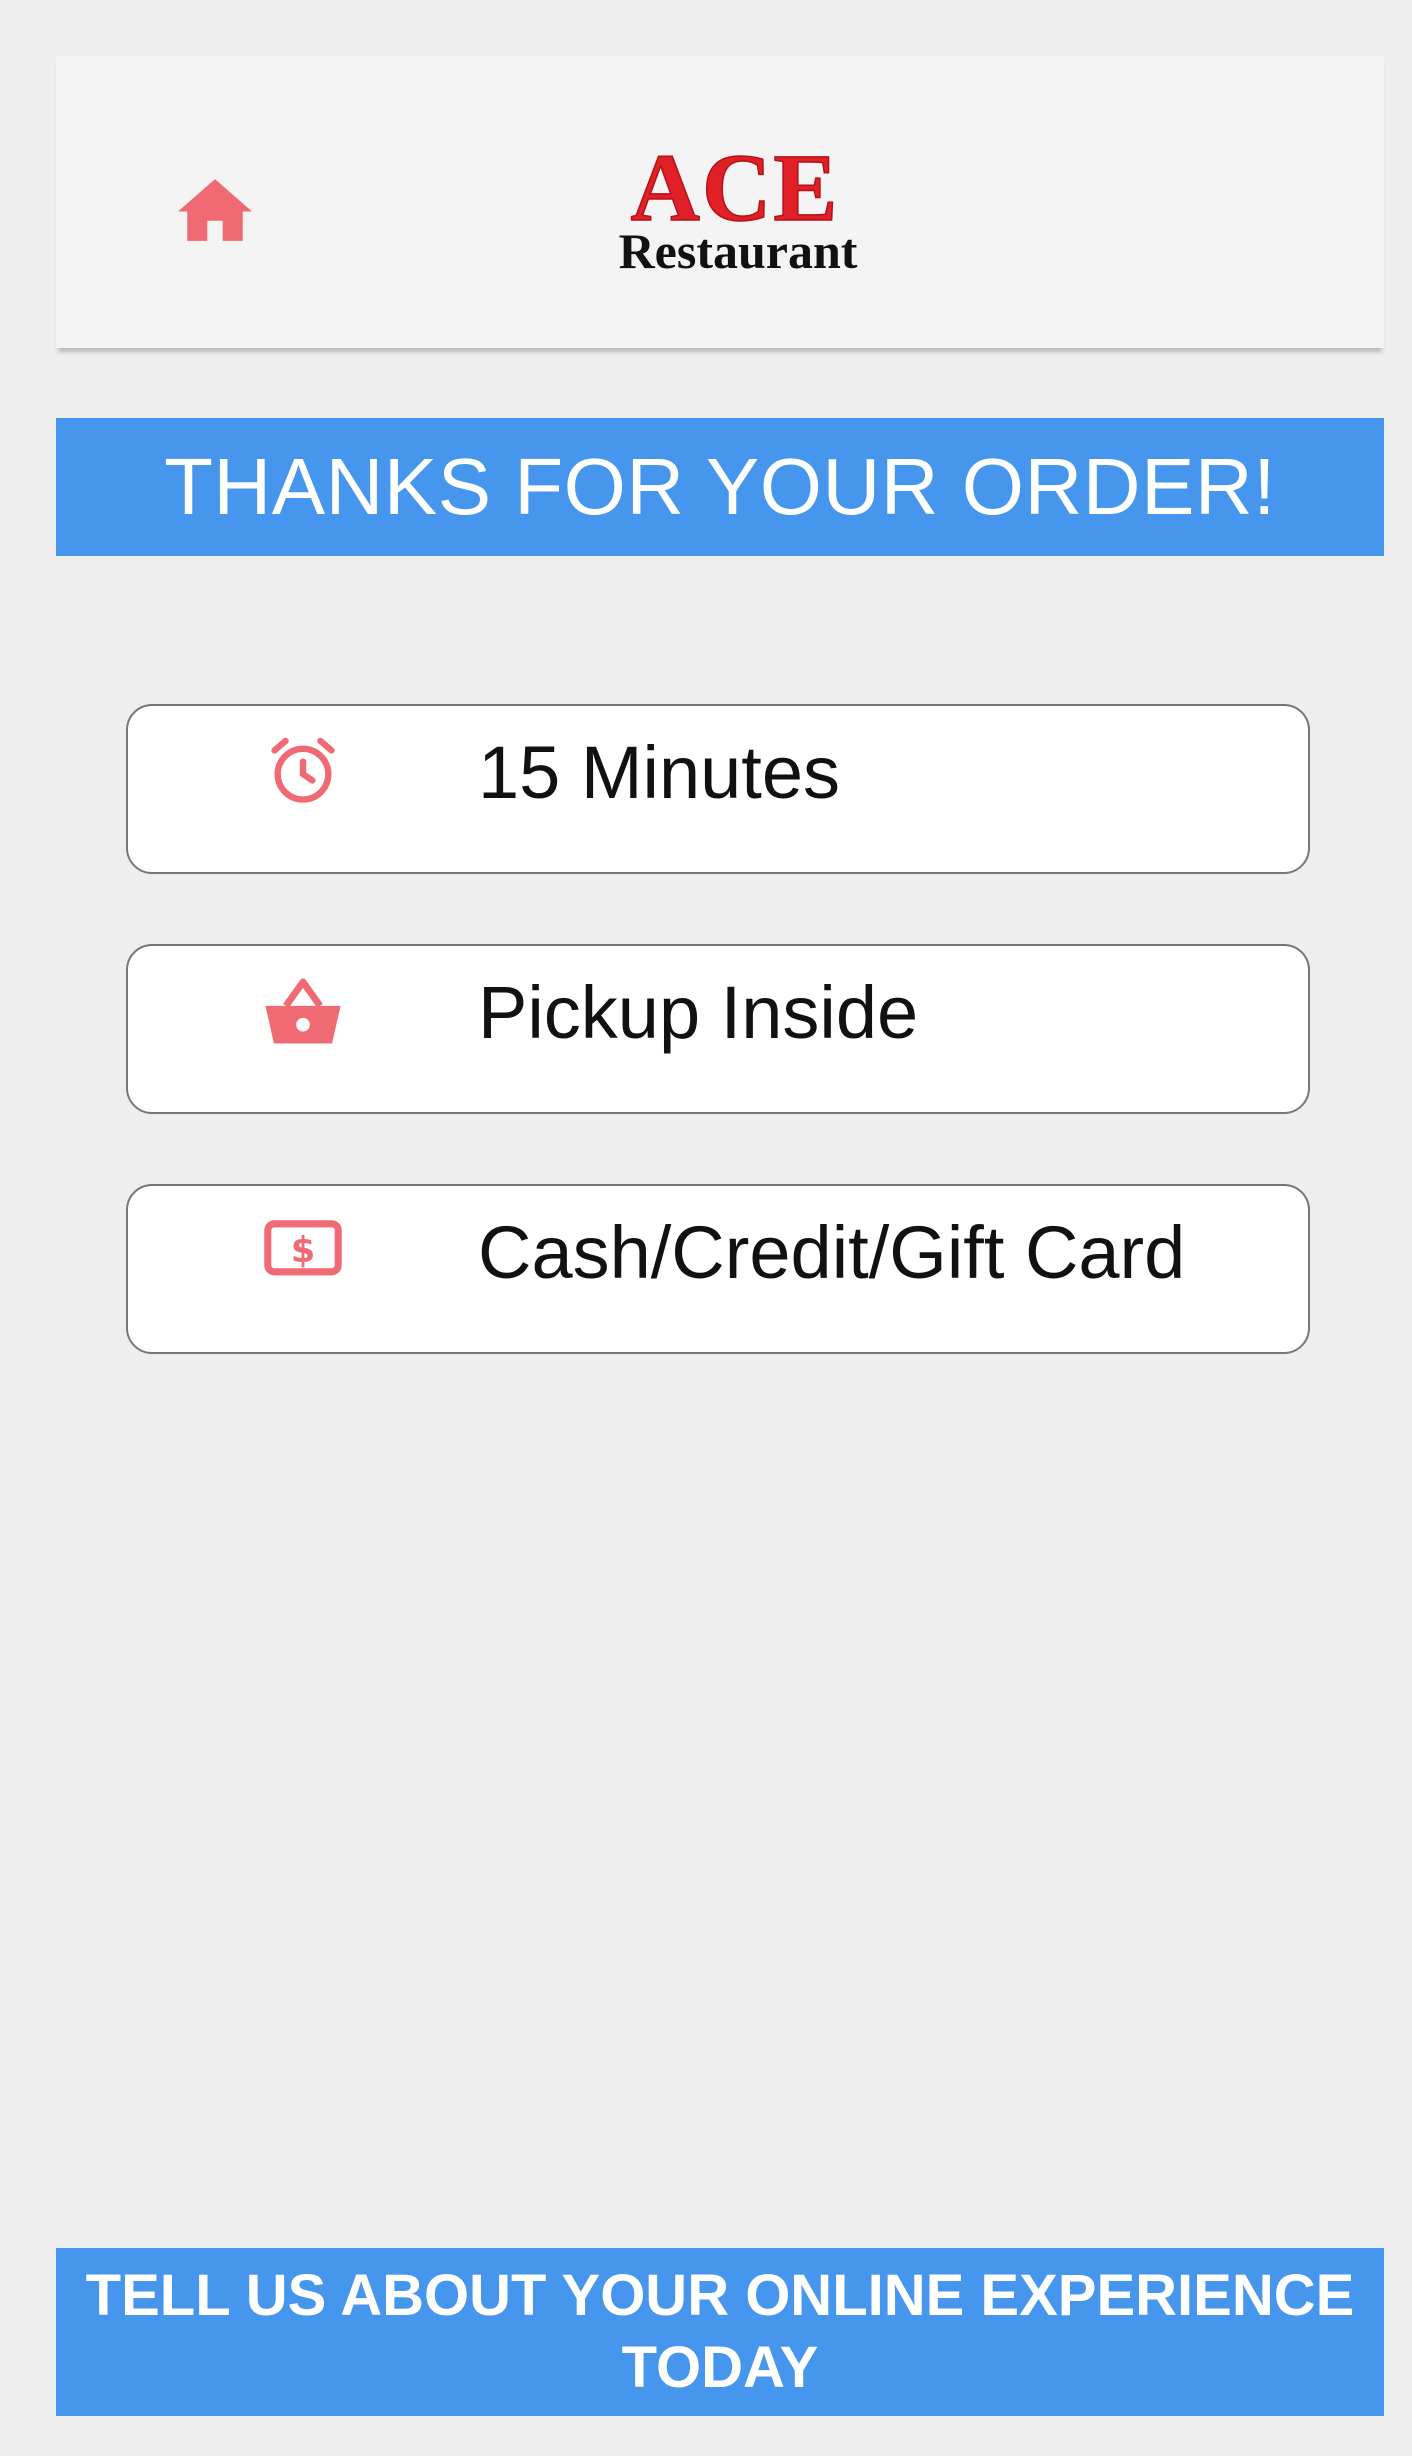 The height and width of the screenshot is (2456, 1412). I want to click on alarm-clock-icon, so click(303, 771).